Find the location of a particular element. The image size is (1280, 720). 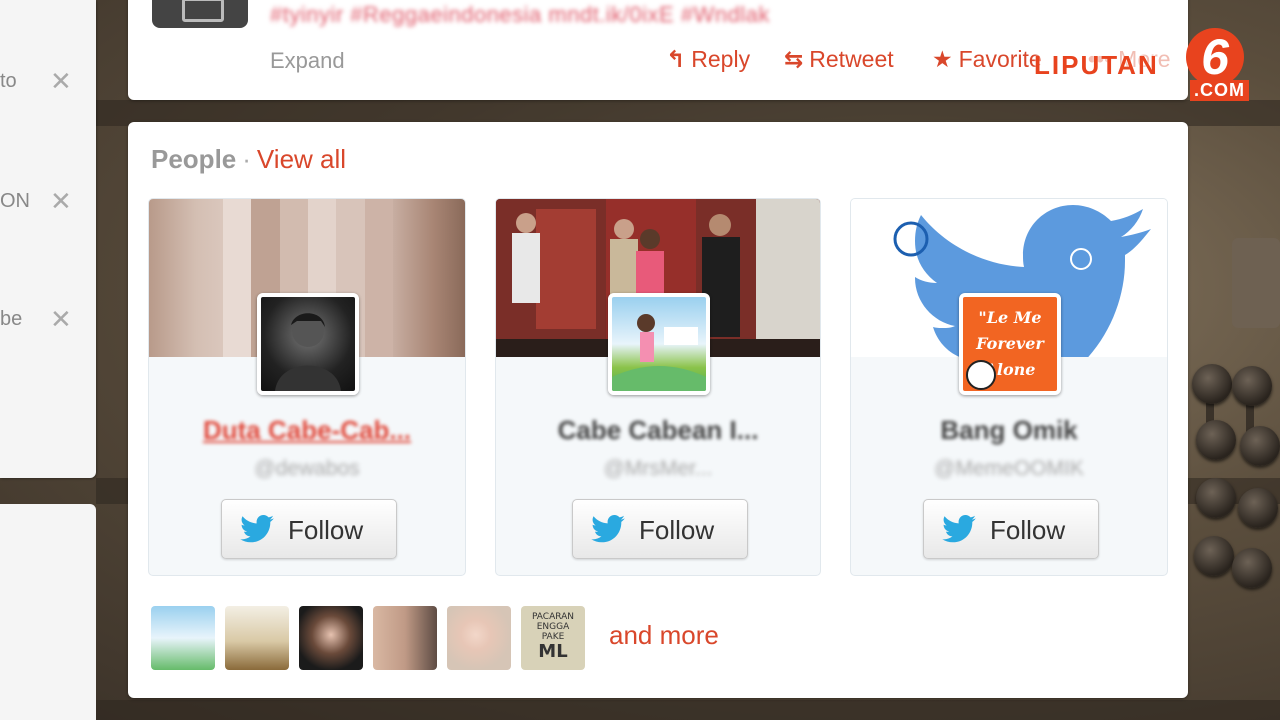

user-card: Duta Cabe-Cab... @dewabos Follow is located at coordinates (307, 387).